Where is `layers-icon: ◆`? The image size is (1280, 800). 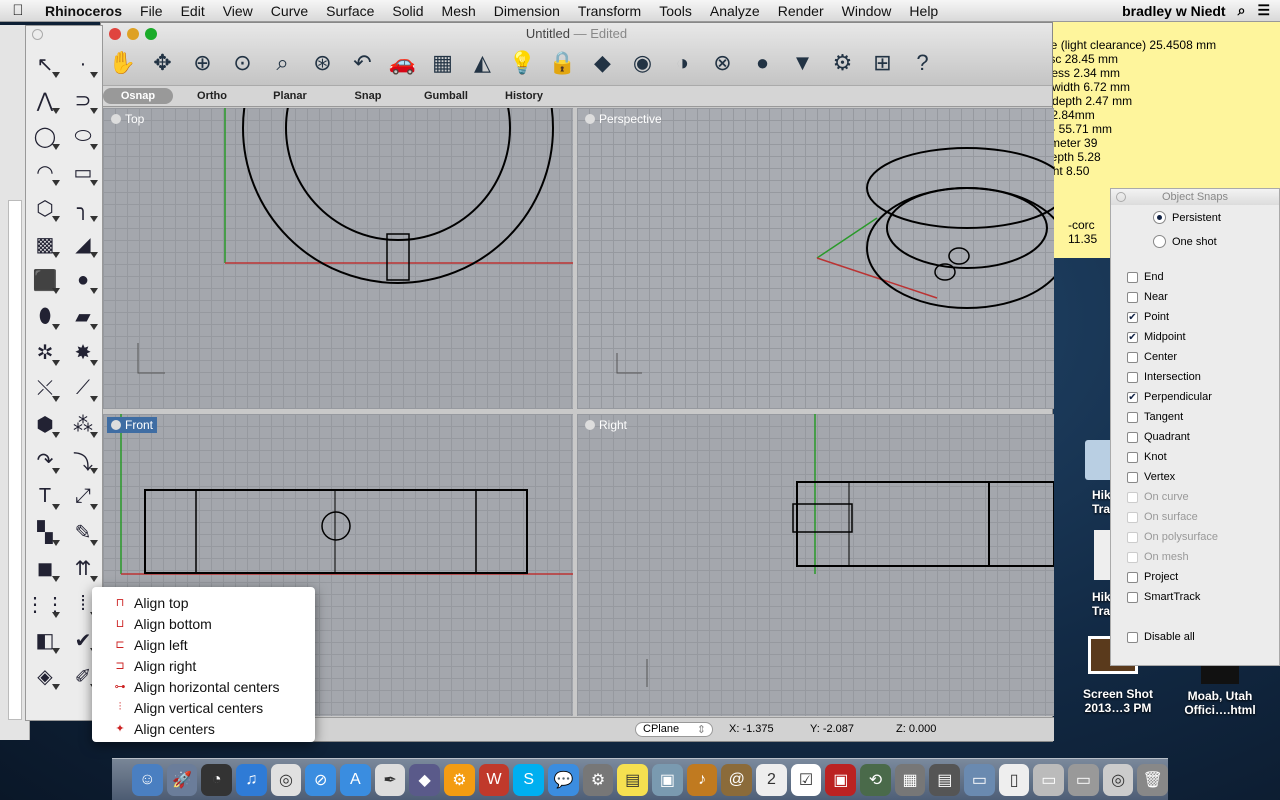
layers-icon: ◆ is located at coordinates (602, 62).